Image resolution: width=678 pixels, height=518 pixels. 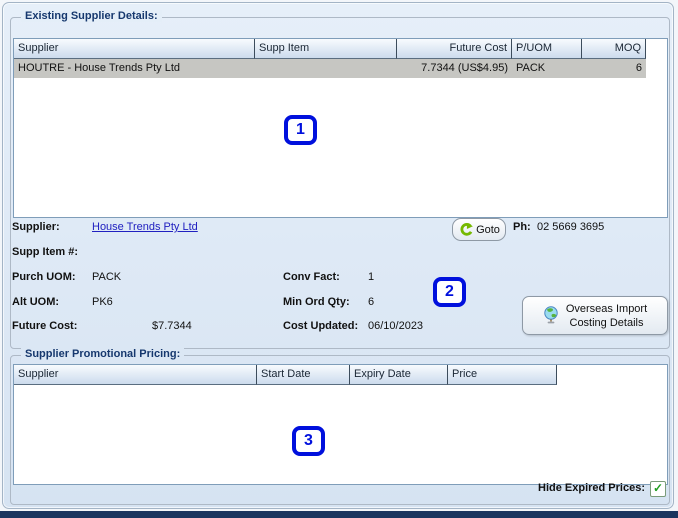 I want to click on goto-arrow-icon, so click(x=465, y=229).